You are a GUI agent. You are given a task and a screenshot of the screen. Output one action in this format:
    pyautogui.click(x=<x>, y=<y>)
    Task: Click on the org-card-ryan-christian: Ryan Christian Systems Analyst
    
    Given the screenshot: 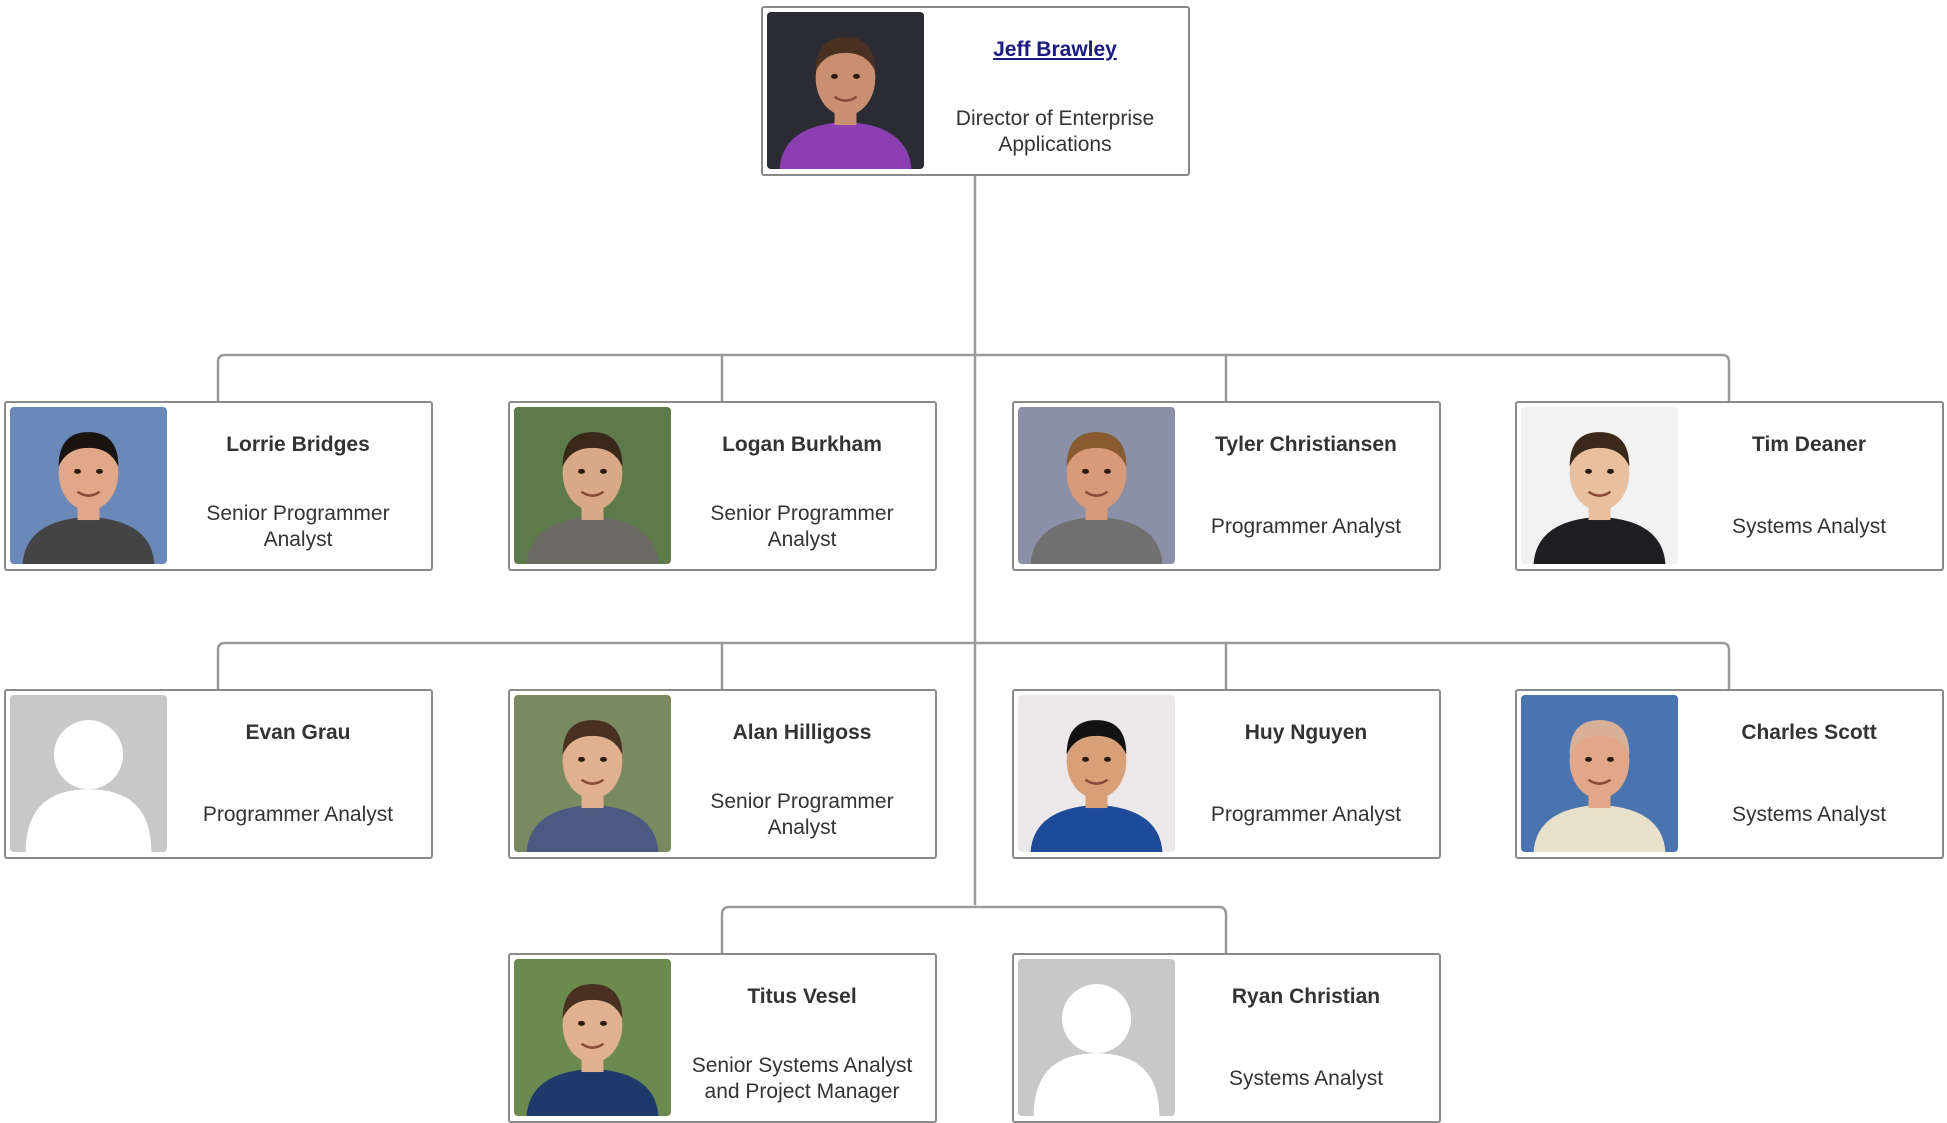 What is the action you would take?
    pyautogui.click(x=1226, y=1038)
    